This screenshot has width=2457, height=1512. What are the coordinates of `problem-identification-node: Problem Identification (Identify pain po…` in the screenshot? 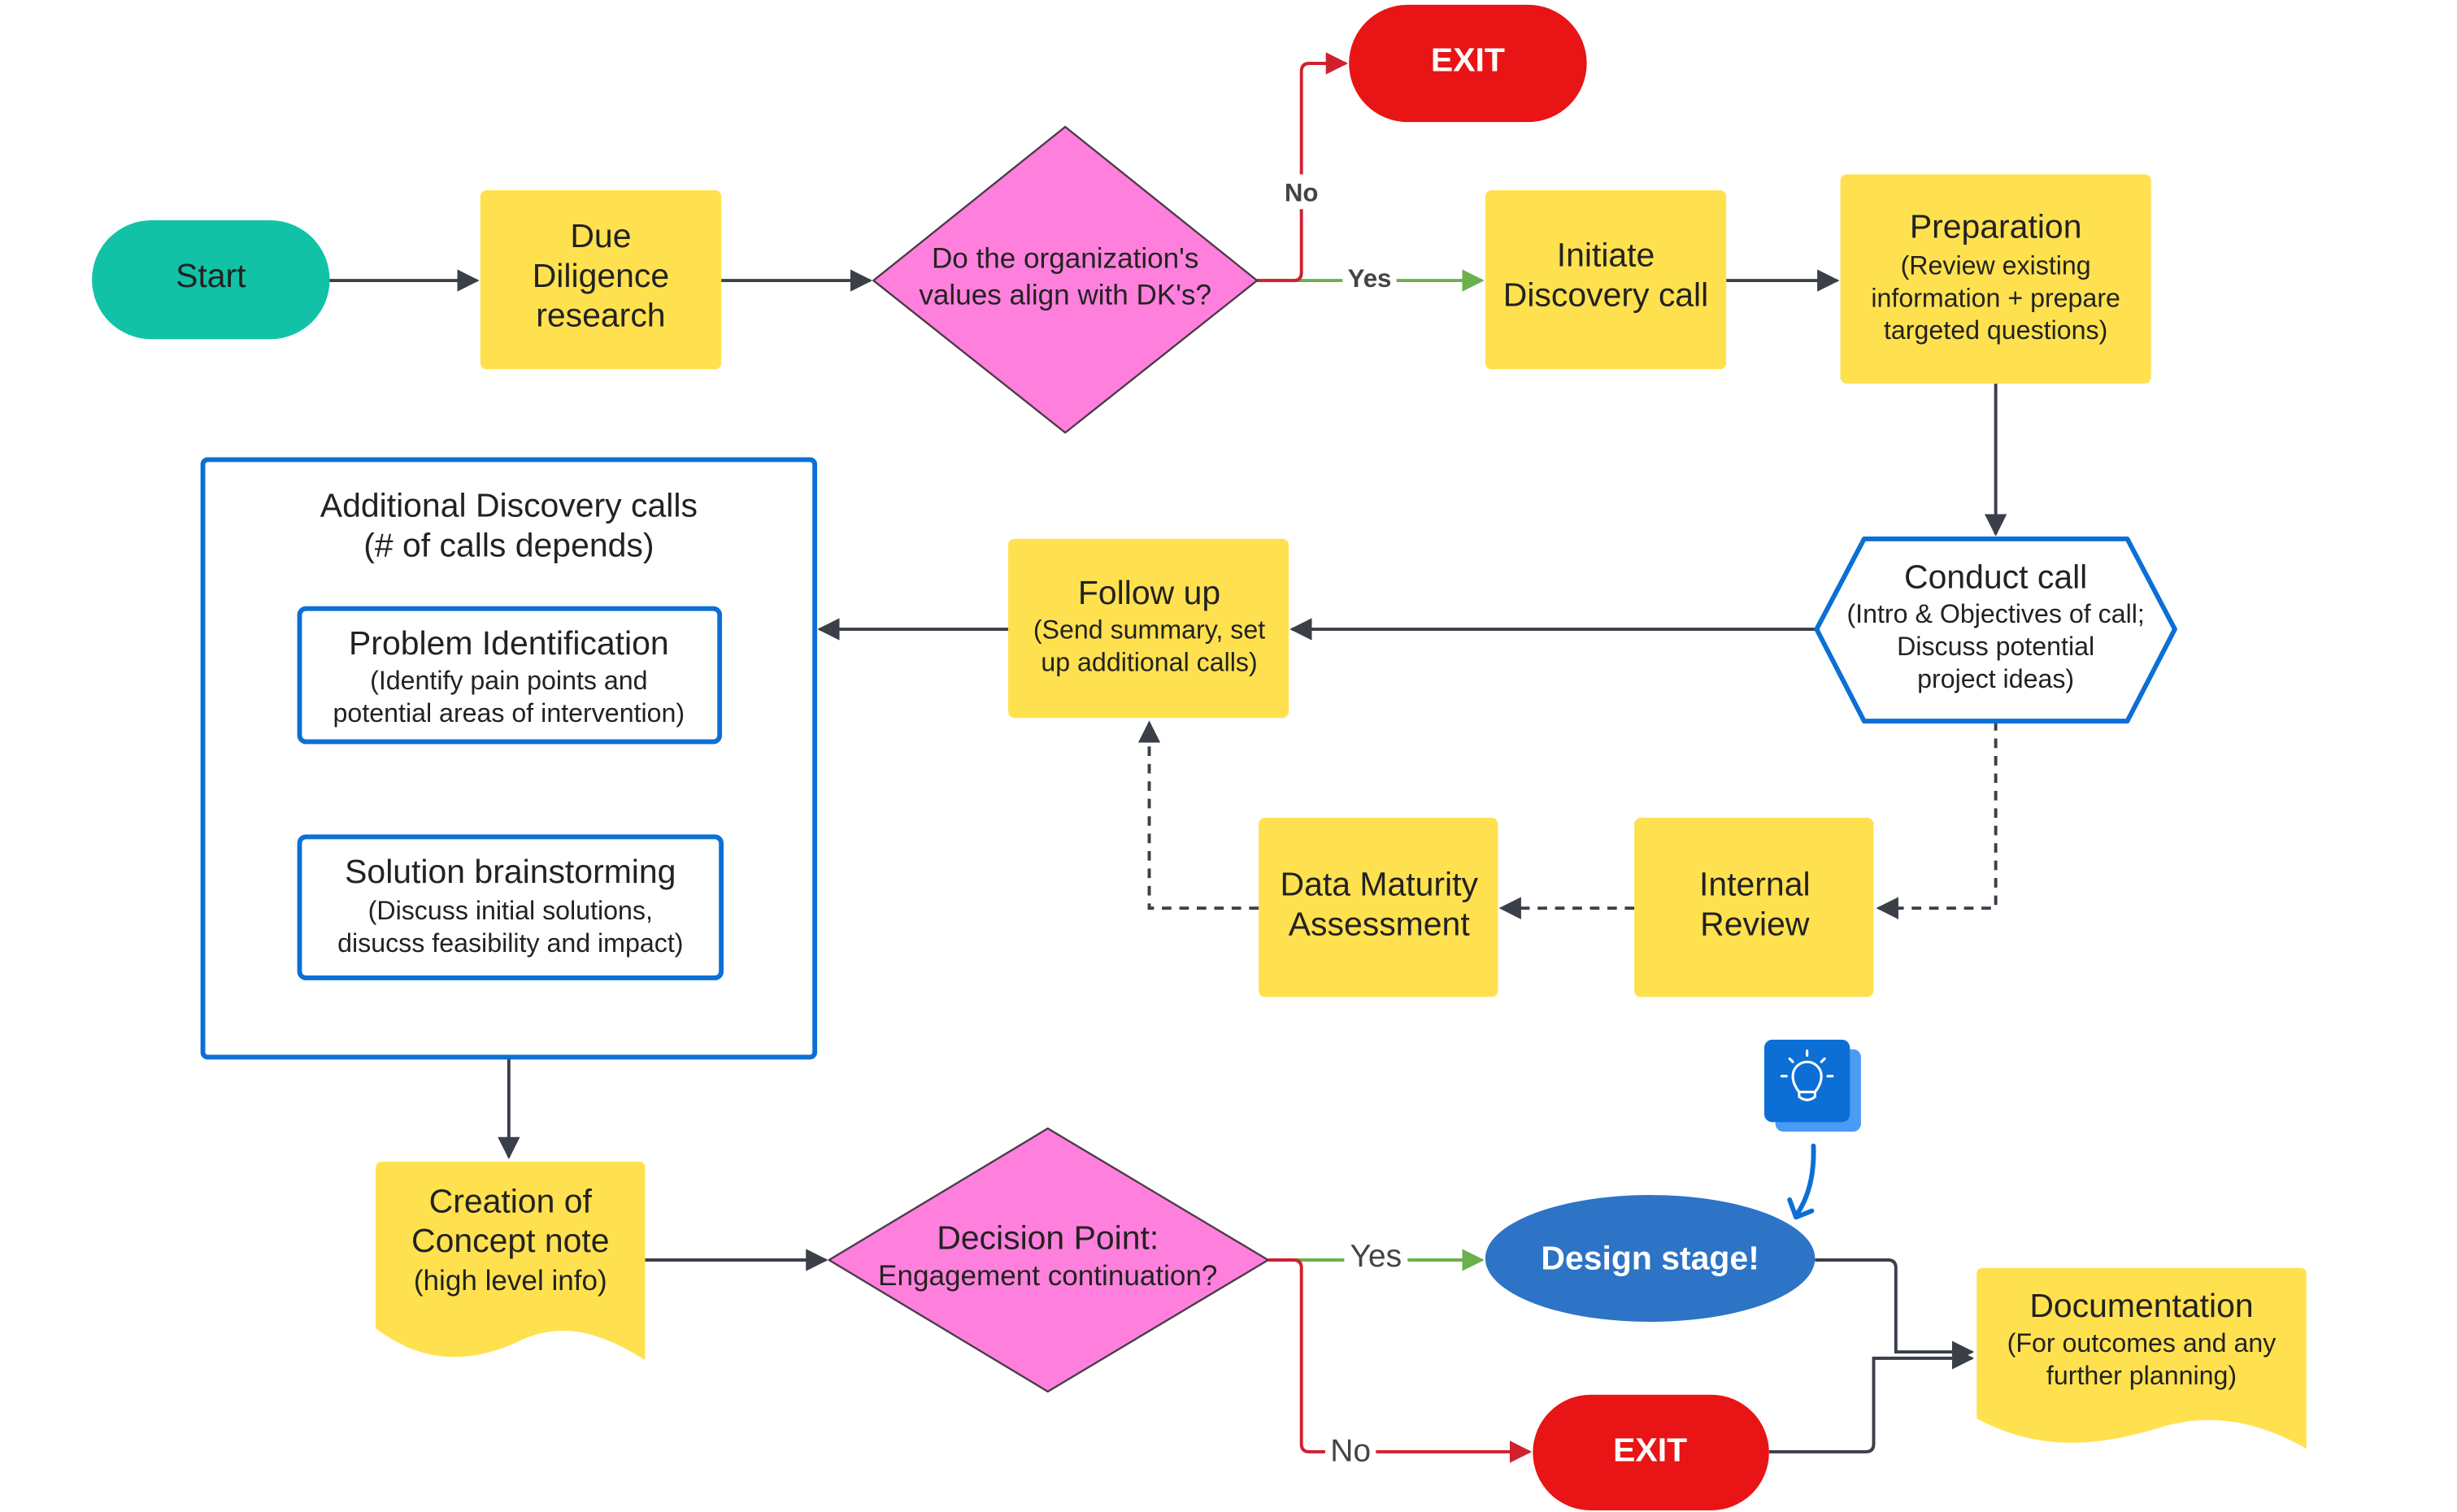 It's located at (510, 675).